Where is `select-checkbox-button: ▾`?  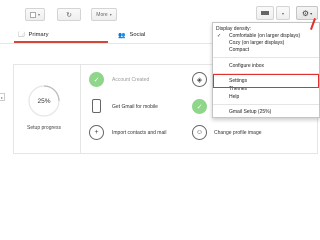 select-checkbox-button: ▾ is located at coordinates (35, 14).